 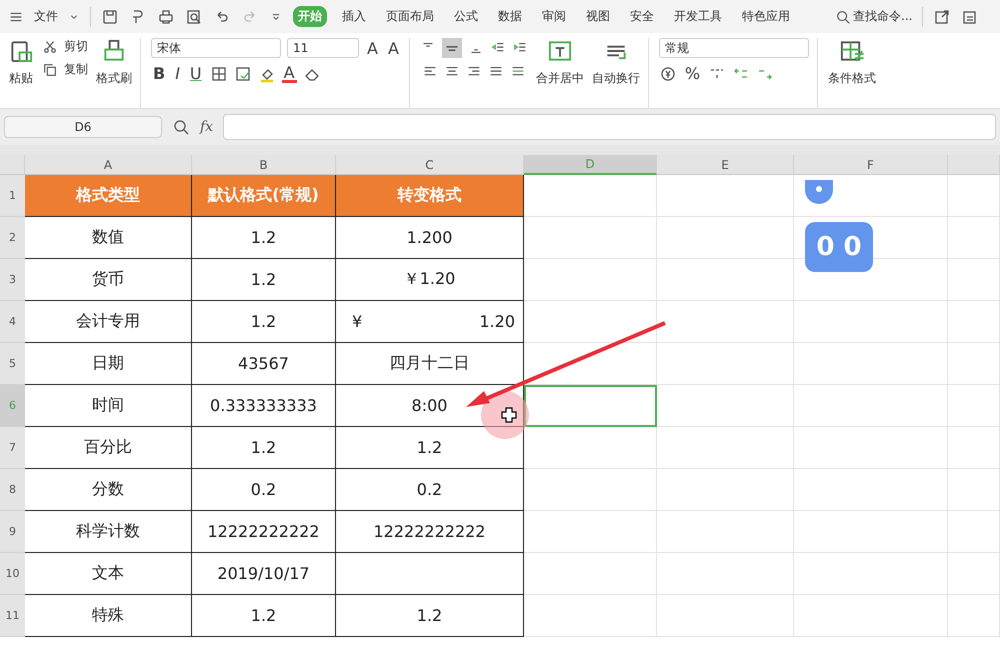 I want to click on column-header: A, so click(x=108, y=165).